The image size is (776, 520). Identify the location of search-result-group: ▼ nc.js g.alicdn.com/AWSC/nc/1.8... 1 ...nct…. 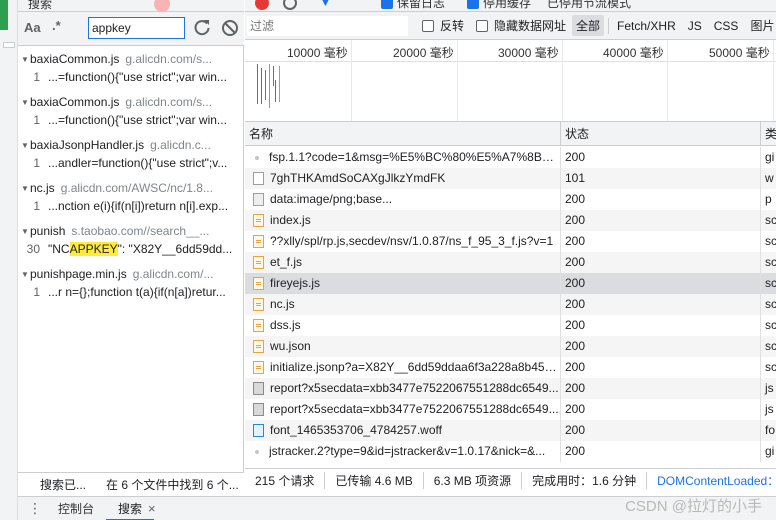
(131, 197).